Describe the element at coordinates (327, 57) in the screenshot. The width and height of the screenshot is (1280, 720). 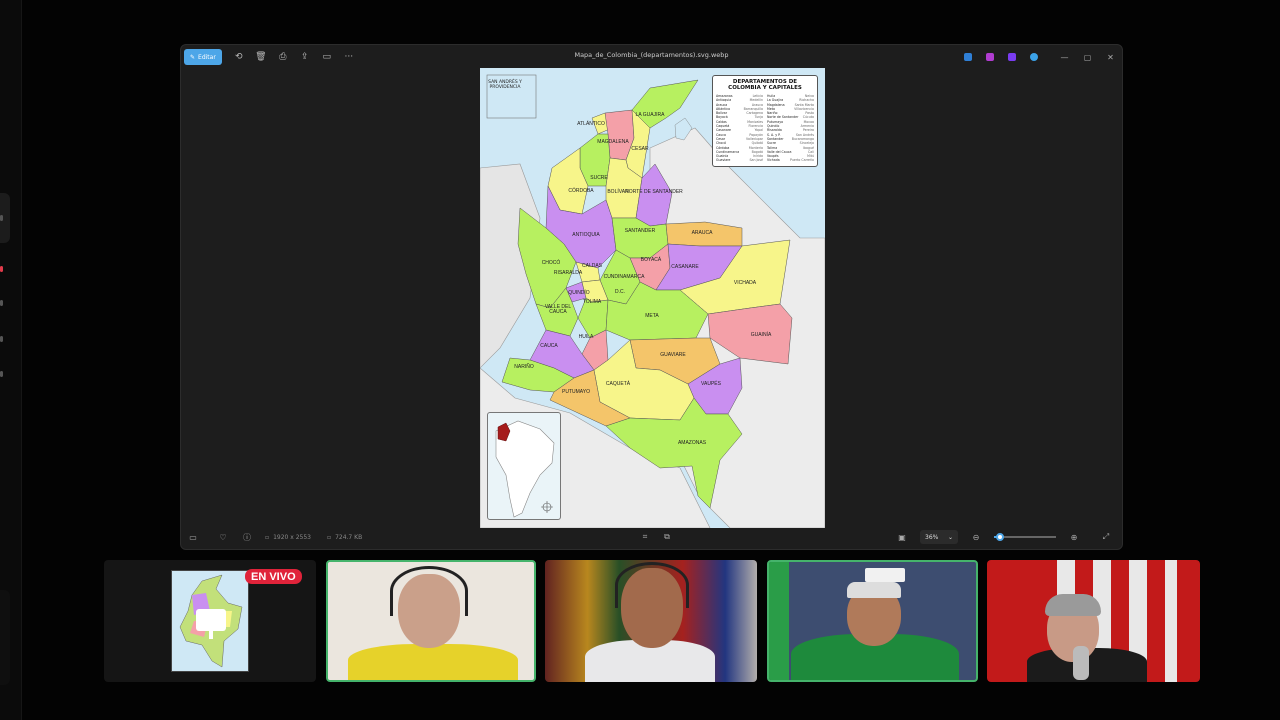
I see `slideshow-icon: ▭` at that location.